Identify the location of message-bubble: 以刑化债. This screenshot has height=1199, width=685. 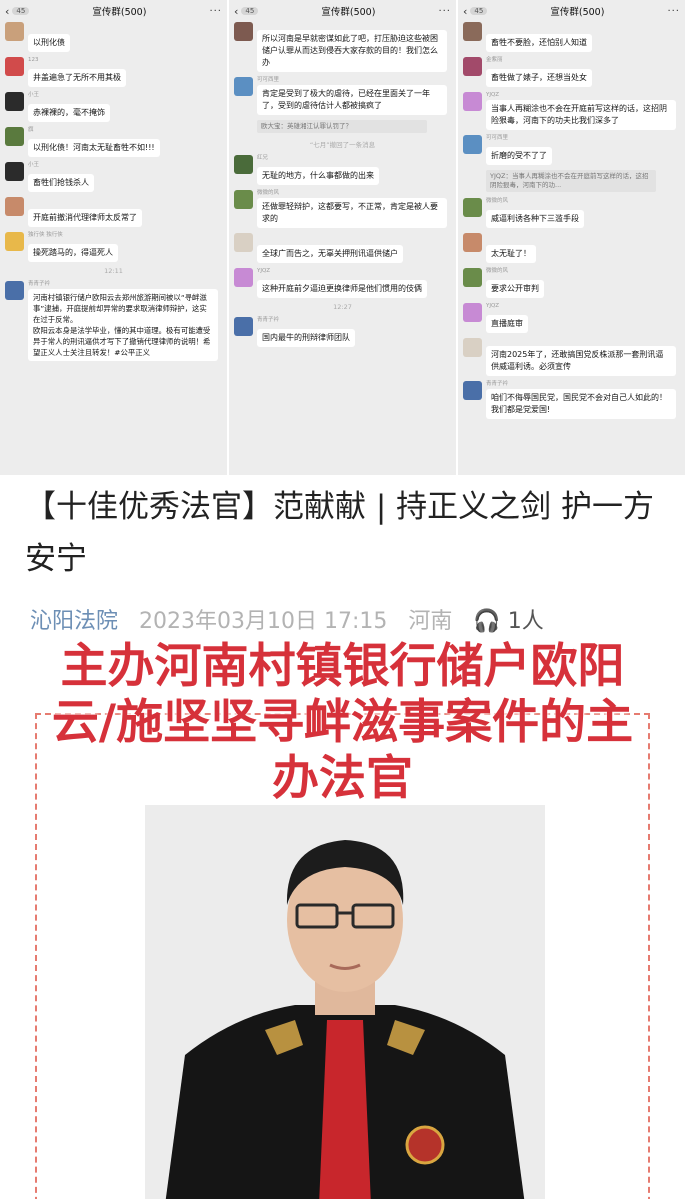
(49, 43).